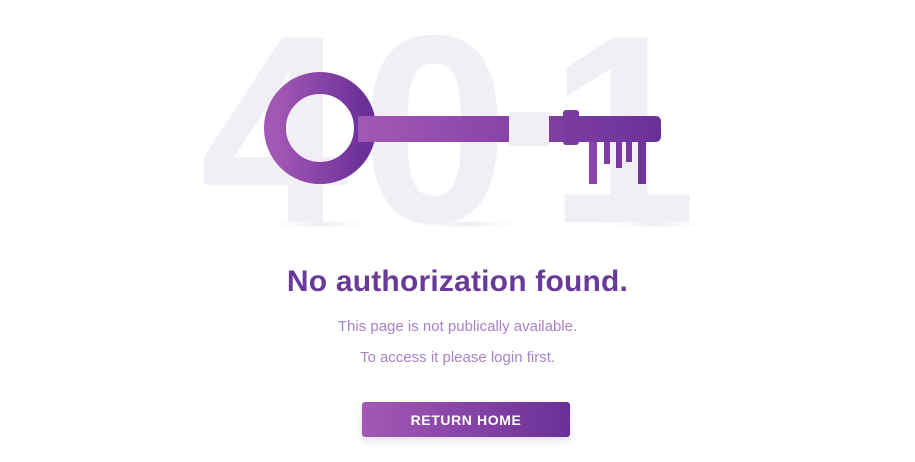 Image resolution: width=915 pixels, height=462 pixels. What do you see at coordinates (466, 419) in the screenshot?
I see `return-home-button: RETURN HOME` at bounding box center [466, 419].